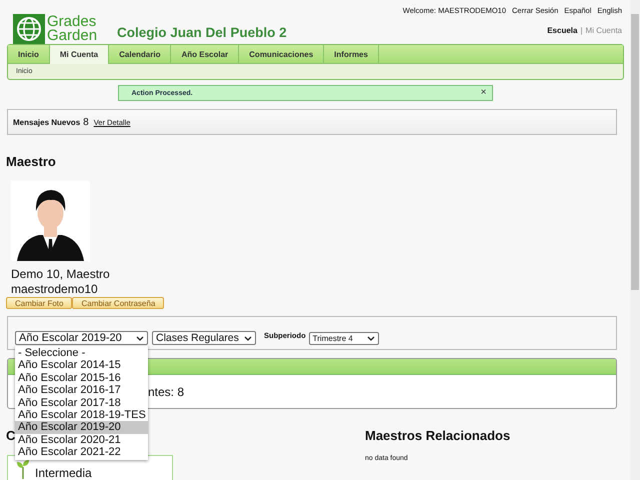 The image size is (640, 480). I want to click on section-heading: C, so click(11, 435).